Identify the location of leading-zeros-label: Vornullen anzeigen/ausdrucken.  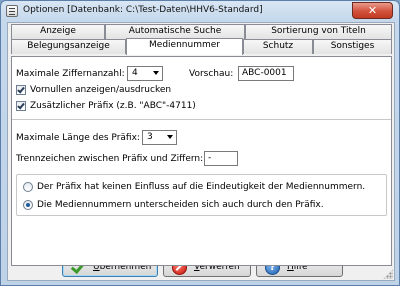
(100, 90).